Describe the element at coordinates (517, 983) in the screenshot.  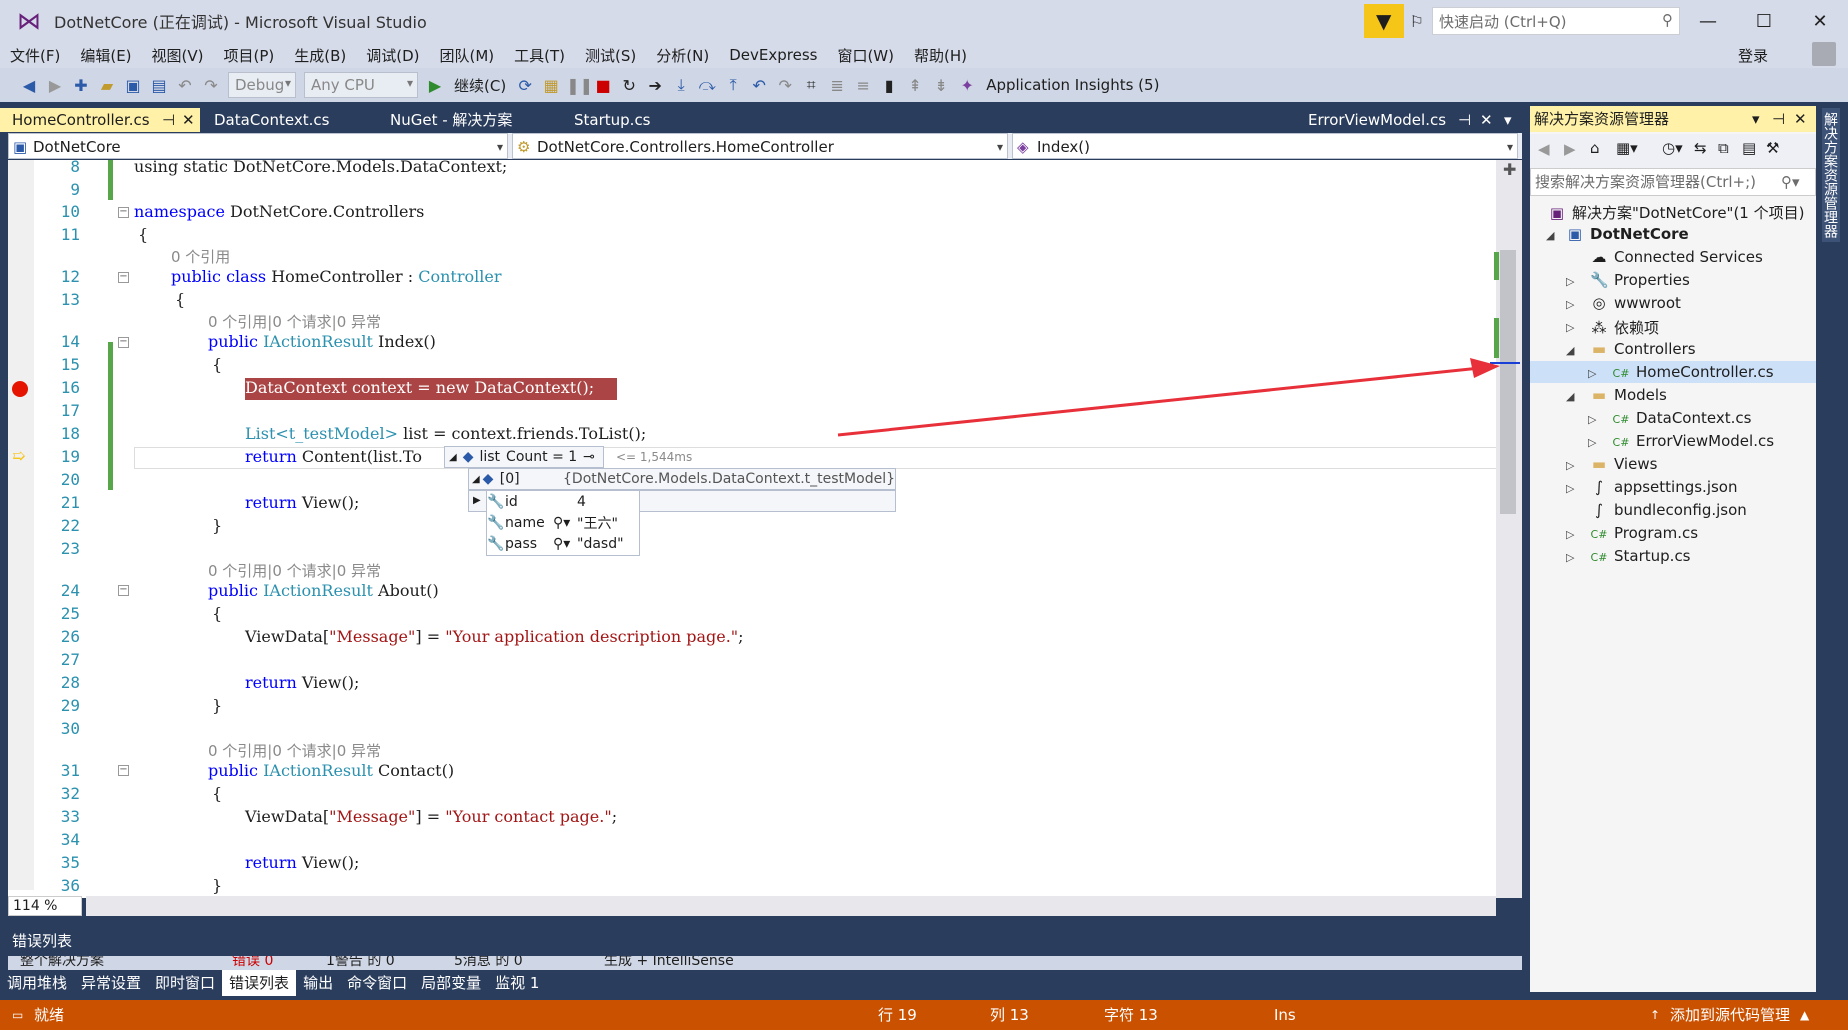
I see `tab-watch: 监视 1` at that location.